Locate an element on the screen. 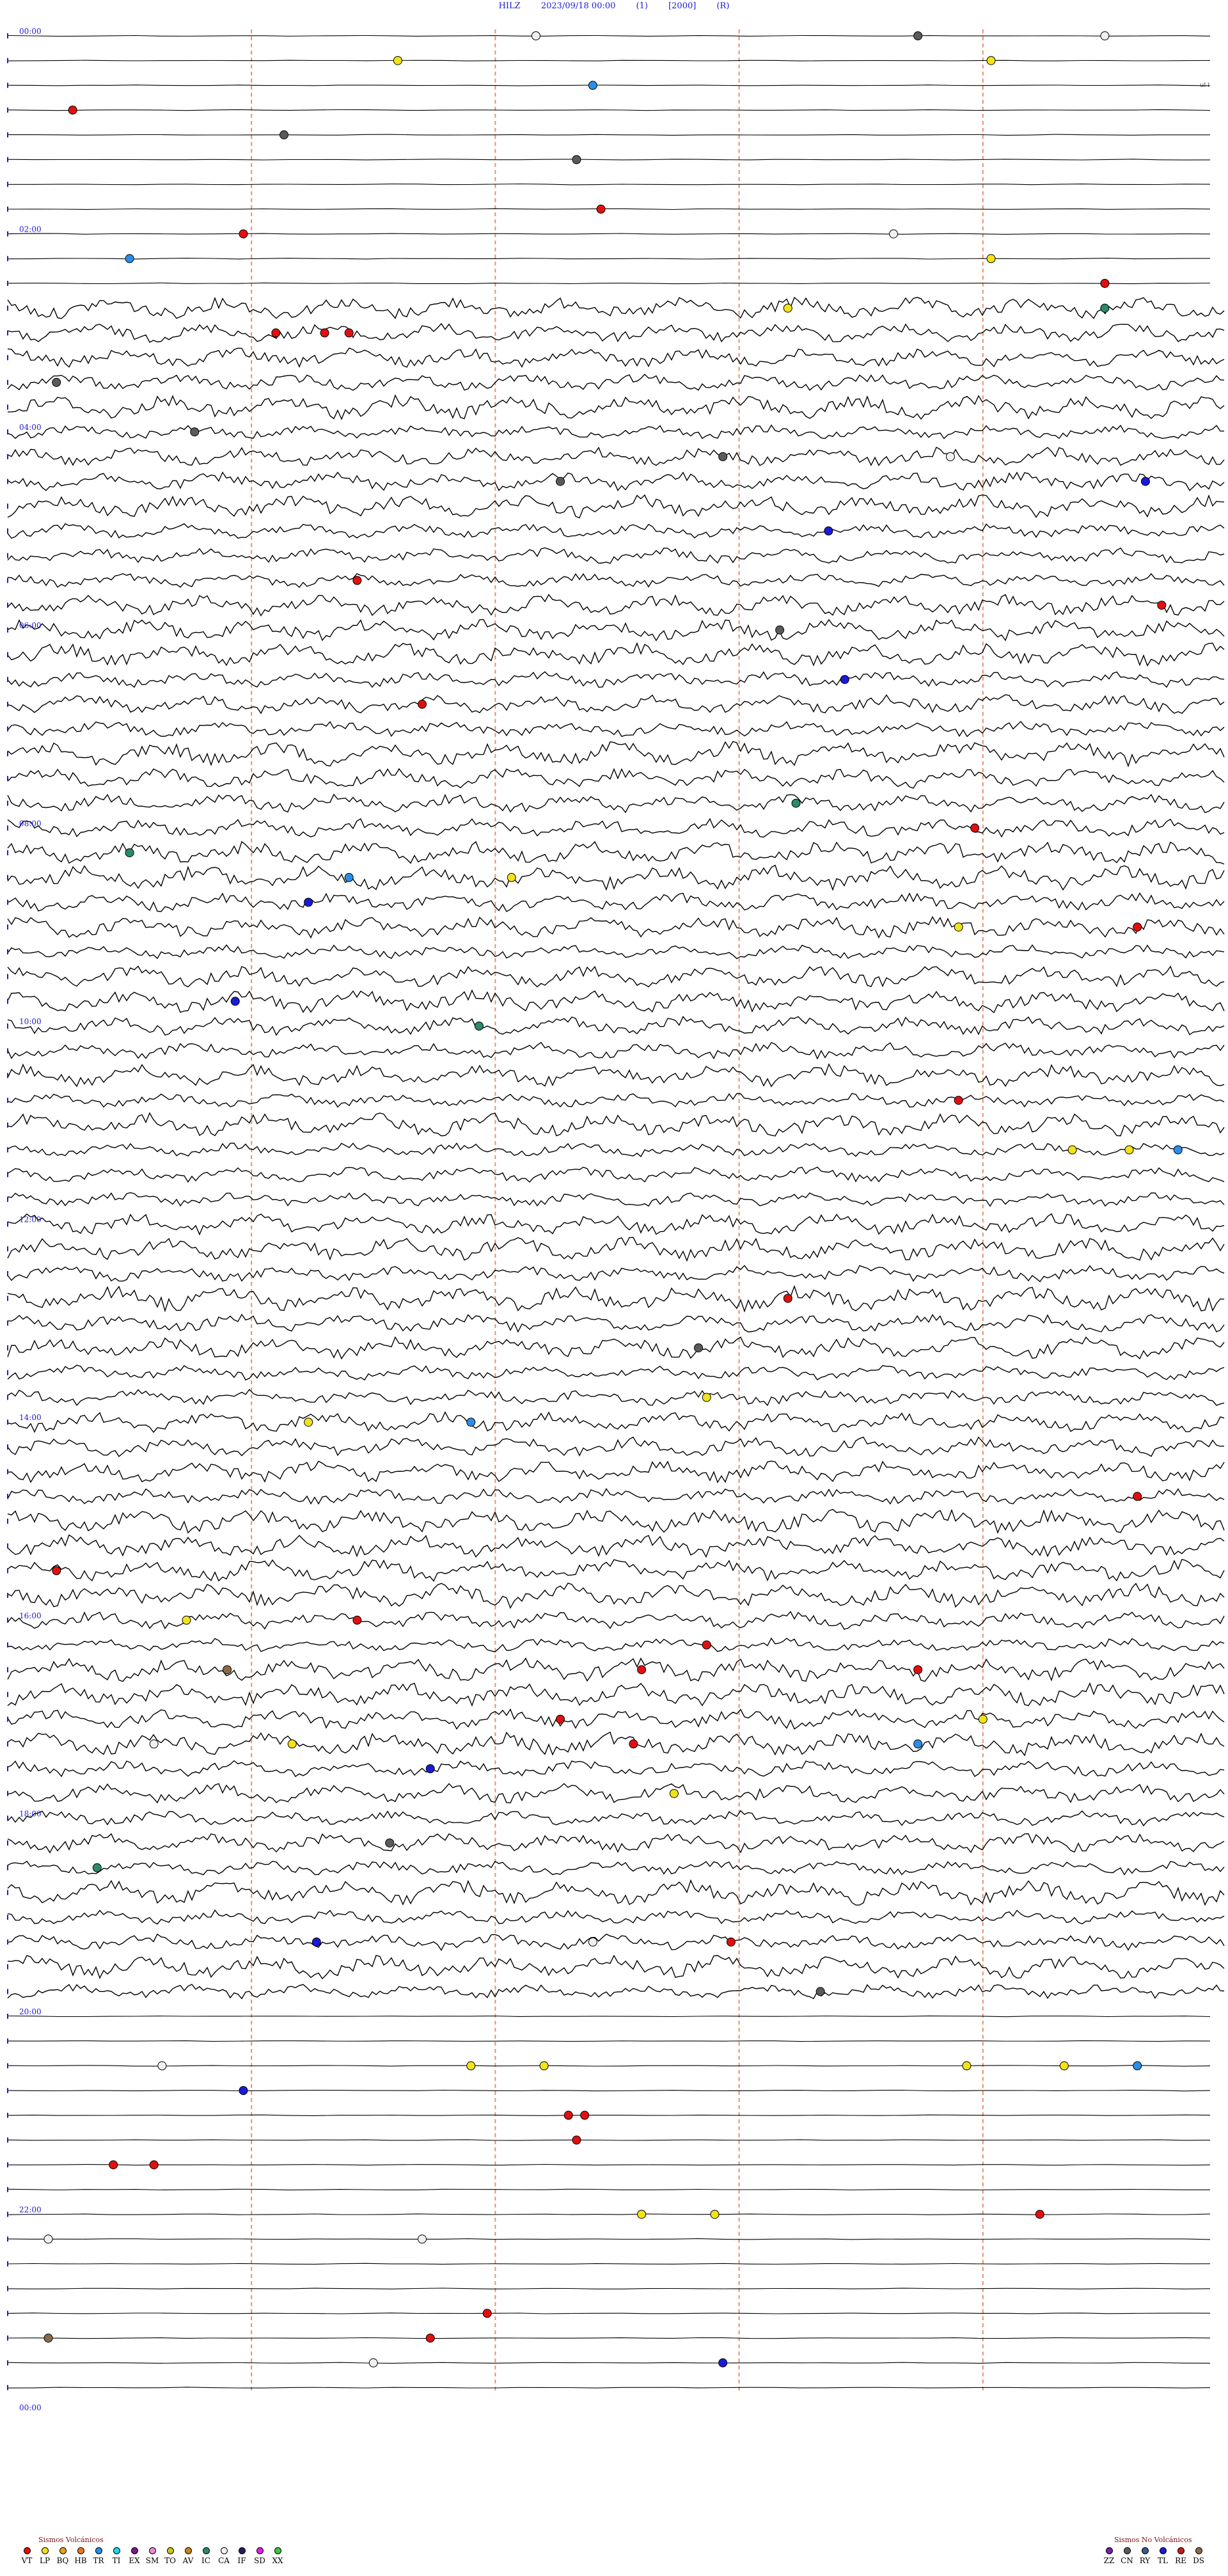 The width and height of the screenshot is (1228, 2576). legend-nonvolcanic-item-dot-zz is located at coordinates (1109, 2550).